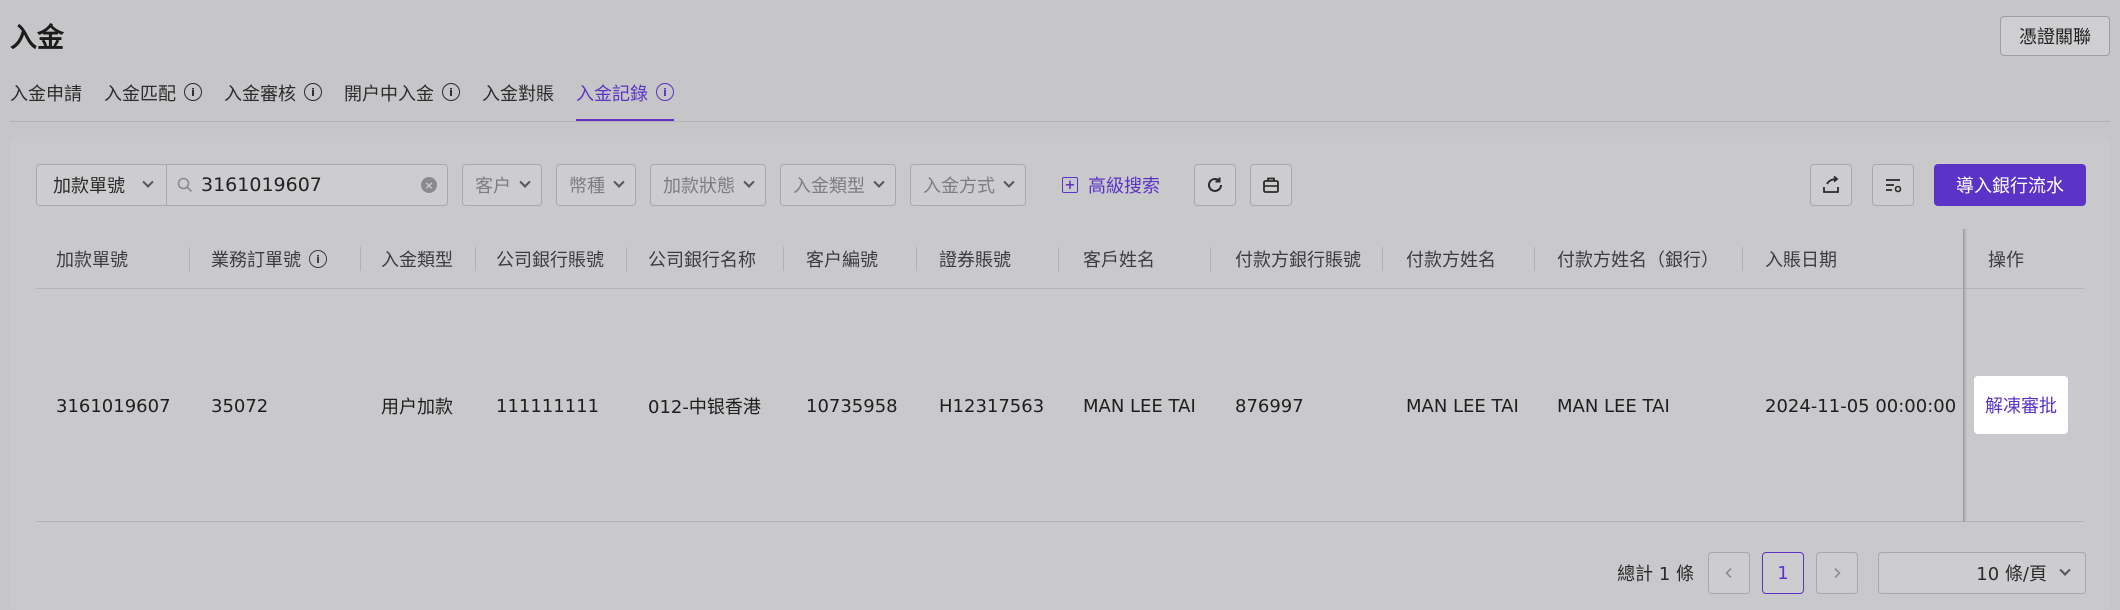 The height and width of the screenshot is (610, 2120). What do you see at coordinates (1861, 406) in the screenshot?
I see `cell-entry-date: 2024-11-05 00:00:00` at bounding box center [1861, 406].